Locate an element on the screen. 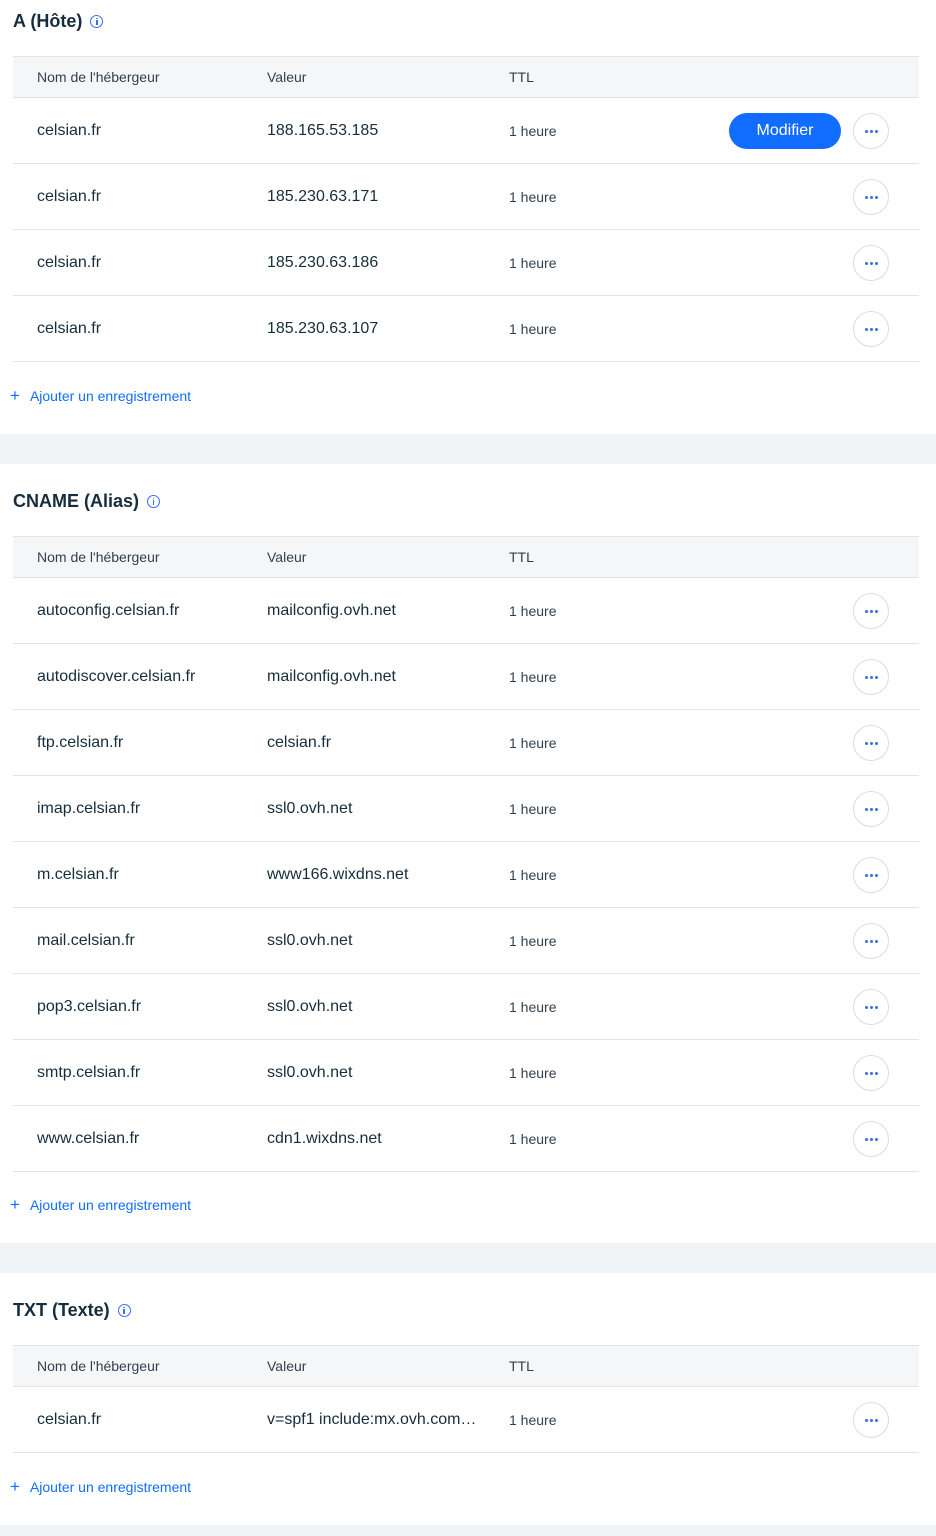 The height and width of the screenshot is (1536, 936). value-cell: cdn1.wixdns.net is located at coordinates (324, 1138).